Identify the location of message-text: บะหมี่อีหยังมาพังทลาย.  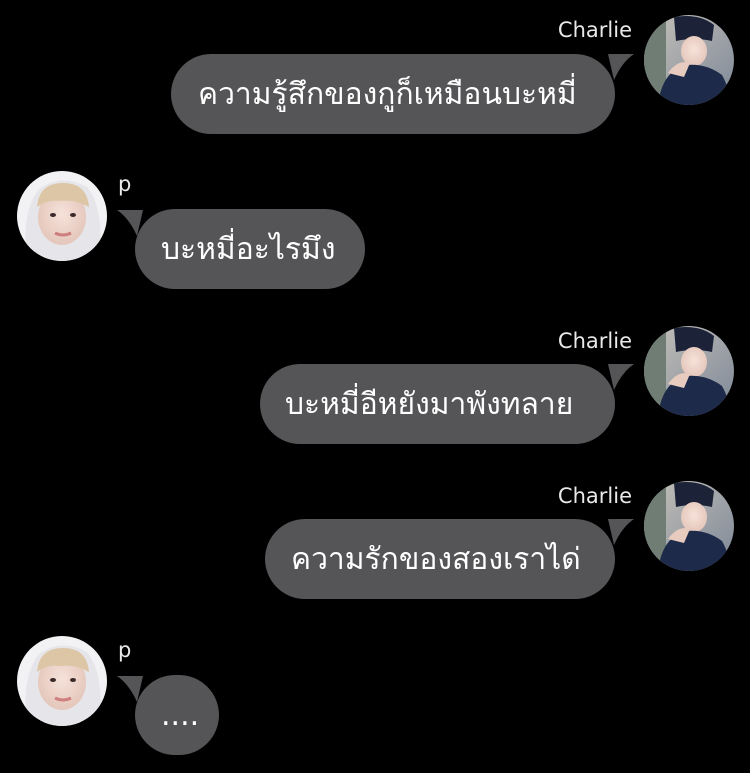
(429, 404).